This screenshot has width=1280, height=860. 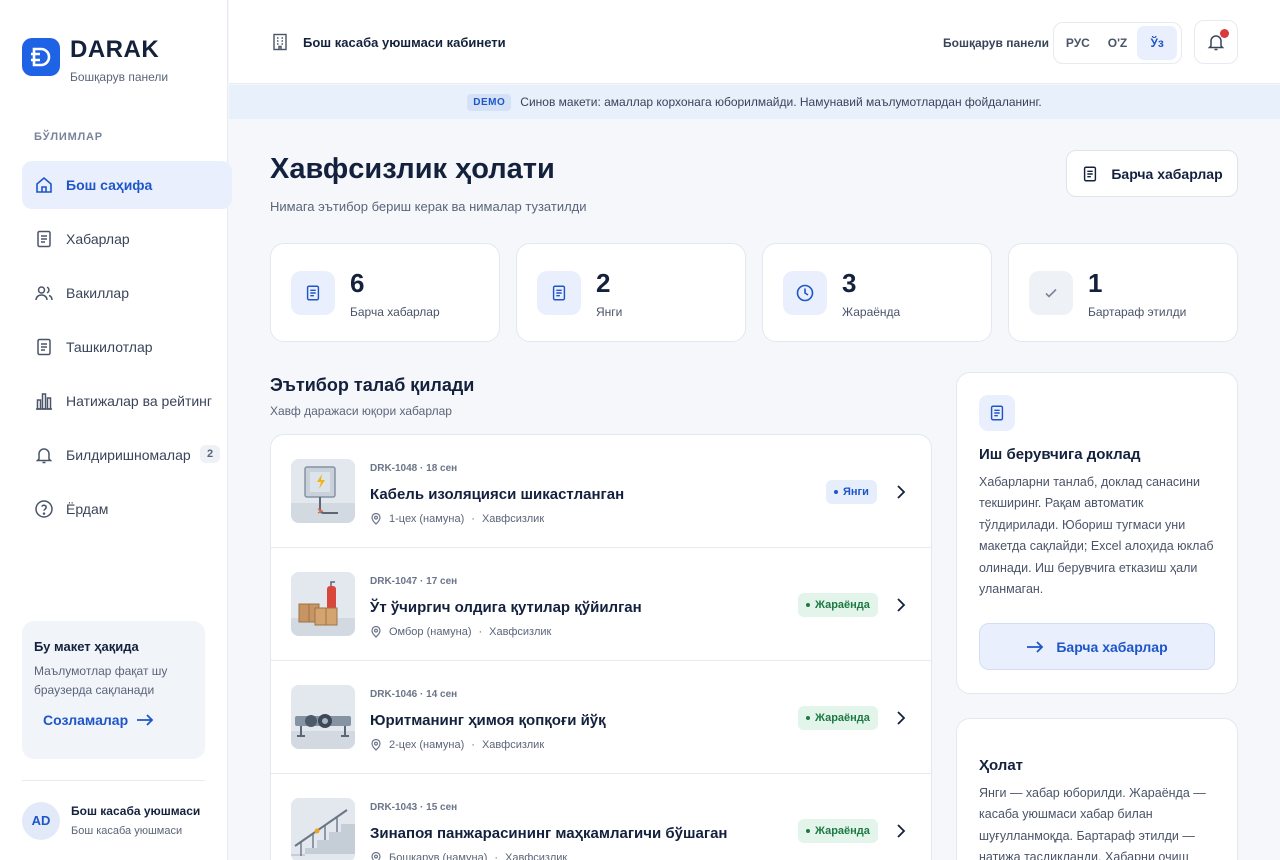 What do you see at coordinates (430, 632) in the screenshot?
I see `report-location-text: Омбор (намуна)` at bounding box center [430, 632].